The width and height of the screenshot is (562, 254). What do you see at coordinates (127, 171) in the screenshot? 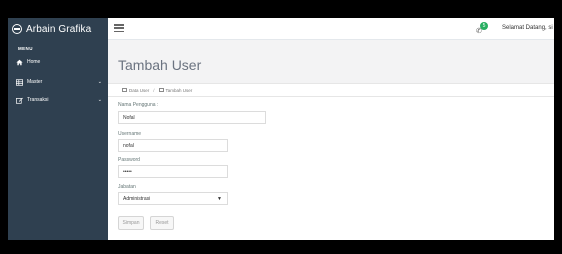
I see `password-value: •••••` at bounding box center [127, 171].